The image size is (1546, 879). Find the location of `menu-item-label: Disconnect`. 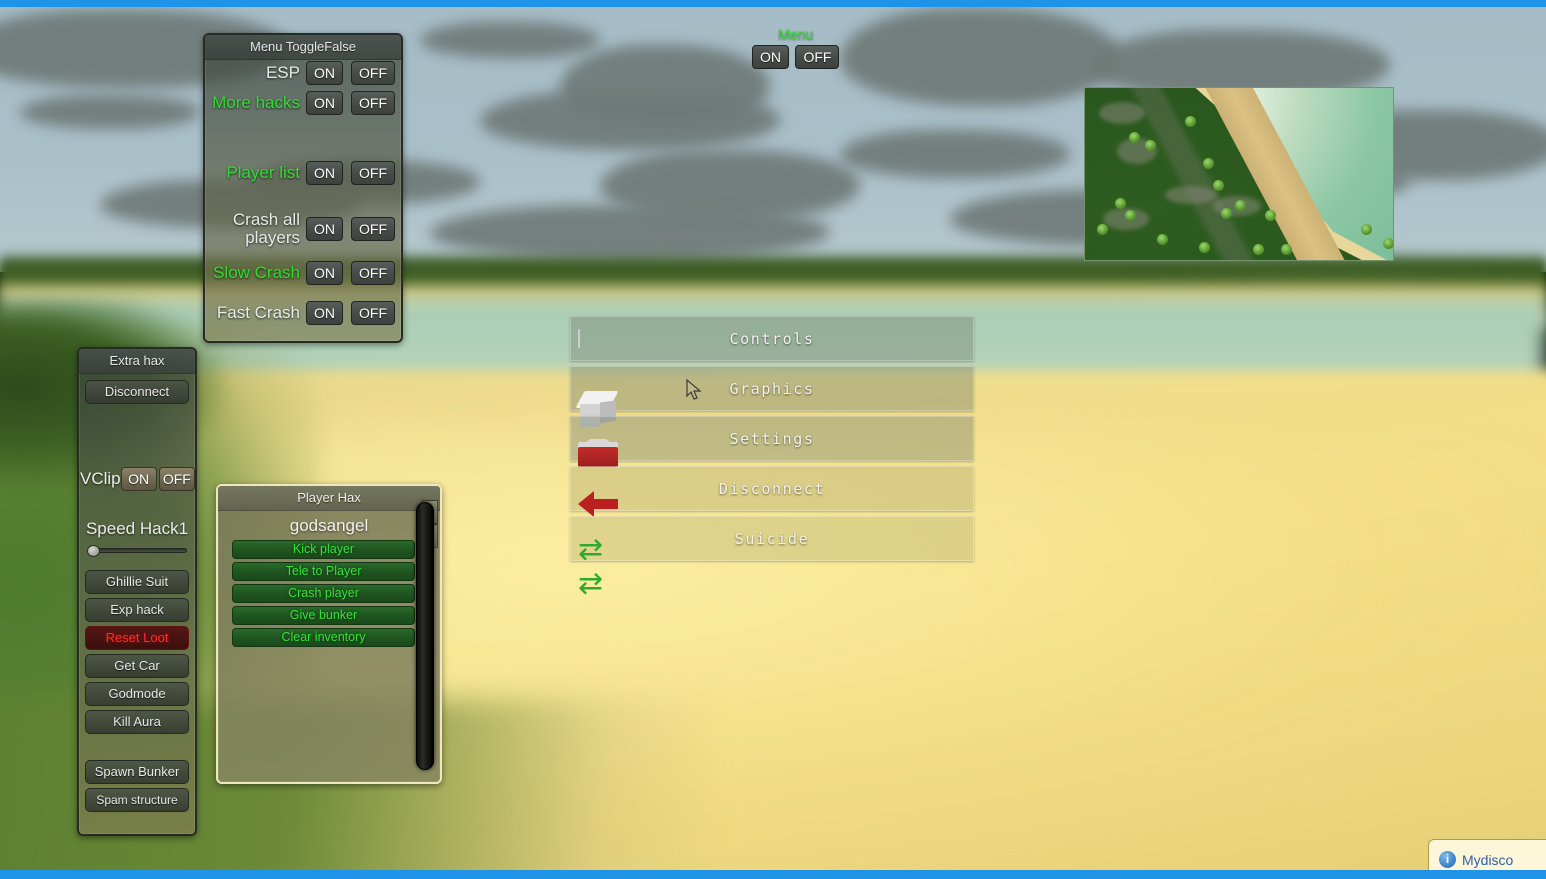

menu-item-label: Disconnect is located at coordinates (772, 488).